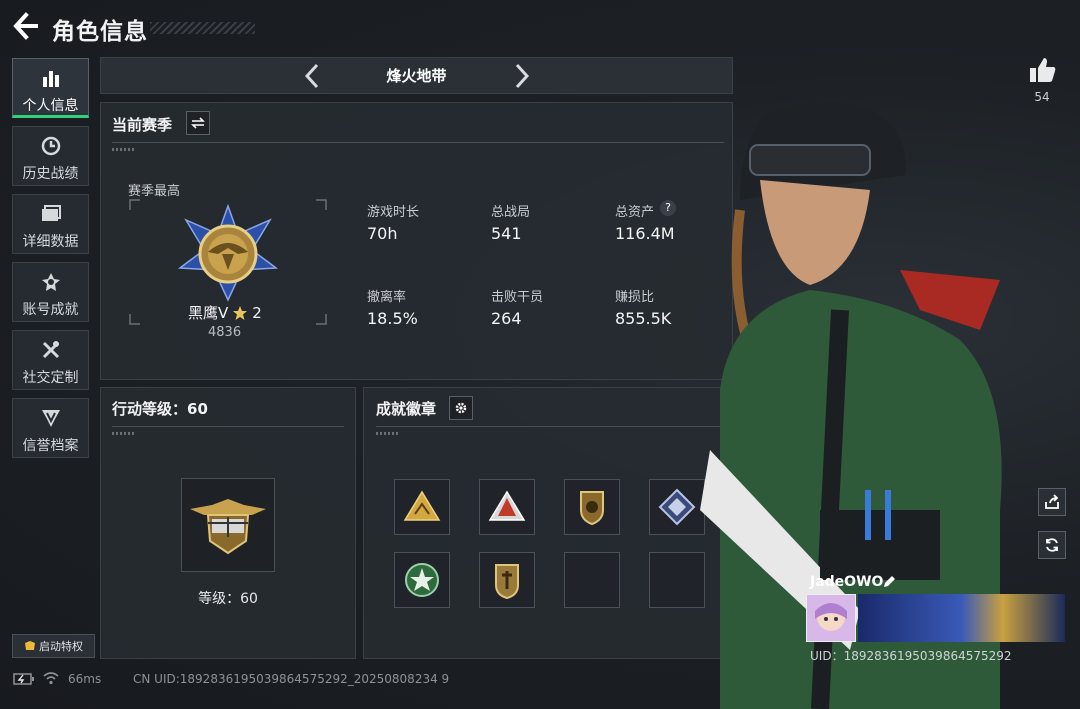 The width and height of the screenshot is (1080, 709). I want to click on helicopter-level-emblem-icon, so click(228, 527).